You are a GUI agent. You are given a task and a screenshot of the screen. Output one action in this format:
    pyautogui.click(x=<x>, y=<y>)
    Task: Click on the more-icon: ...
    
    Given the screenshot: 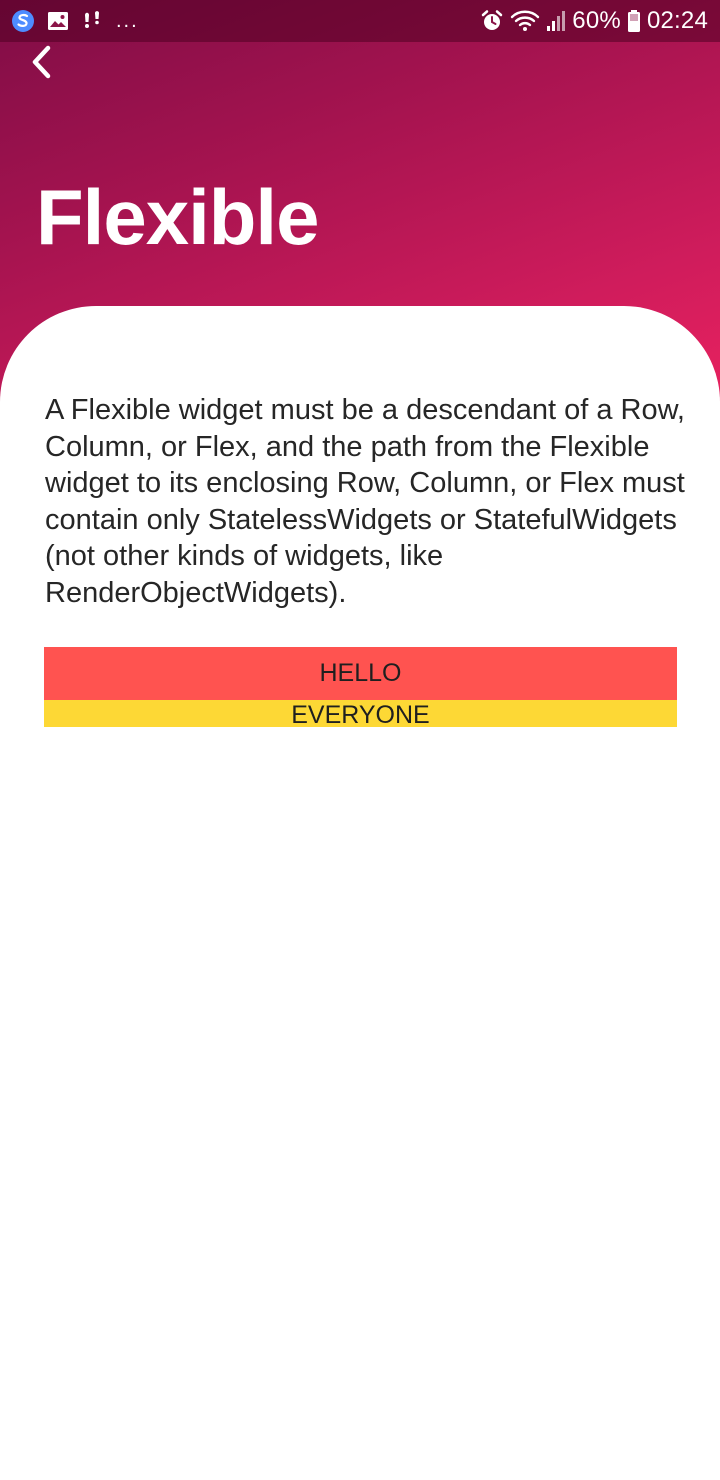 What is the action you would take?
    pyautogui.click(x=127, y=21)
    